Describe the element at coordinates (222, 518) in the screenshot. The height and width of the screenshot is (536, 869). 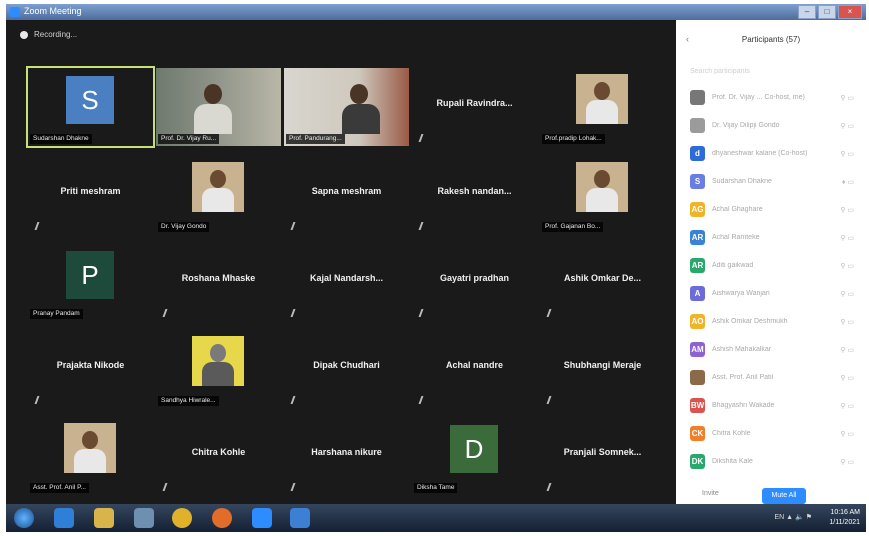
I see `firefox-icon` at that location.